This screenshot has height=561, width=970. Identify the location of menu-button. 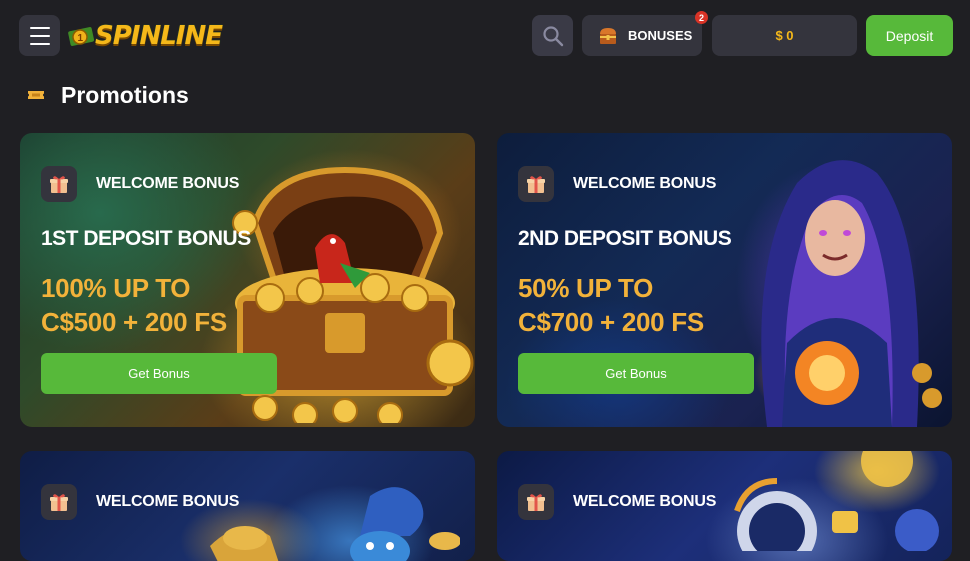
(39, 35).